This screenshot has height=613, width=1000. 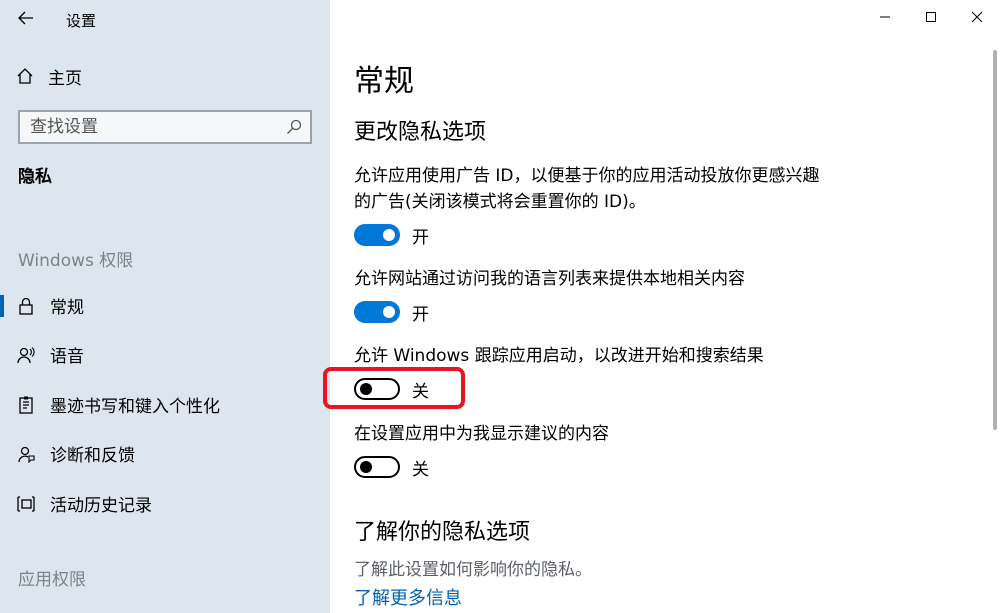 I want to click on app-launch-tracking-description: 允许 Windows 跟踪应用启动，以改进开始和搜索结果, so click(x=559, y=356).